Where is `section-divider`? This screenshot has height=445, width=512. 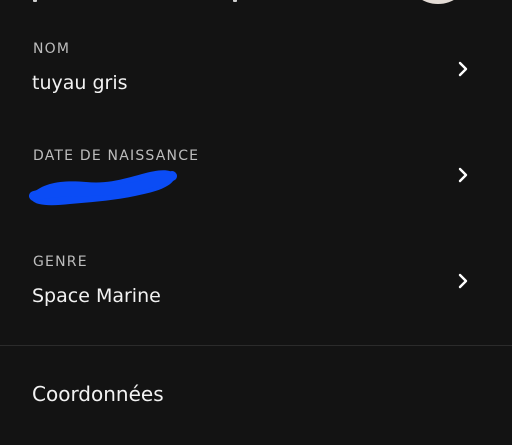
section-divider is located at coordinates (256, 345).